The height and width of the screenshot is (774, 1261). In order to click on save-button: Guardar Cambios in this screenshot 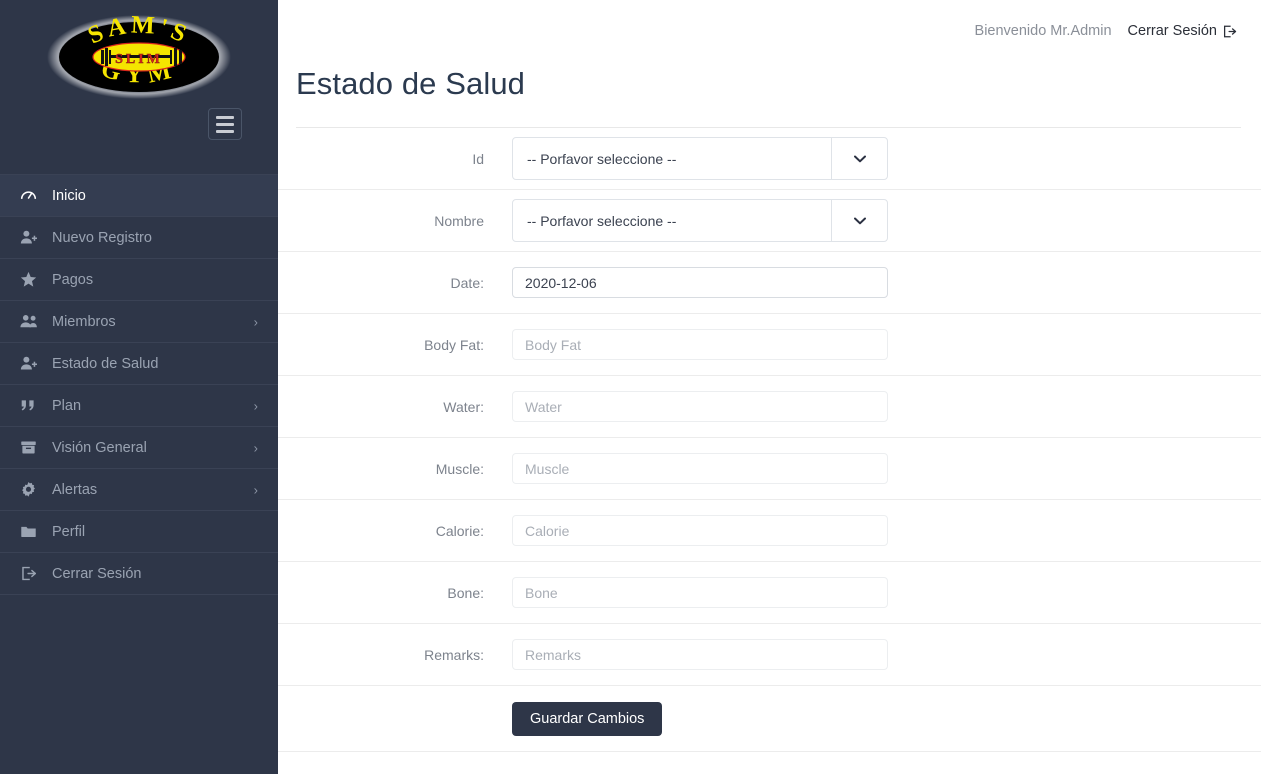, I will do `click(587, 718)`.